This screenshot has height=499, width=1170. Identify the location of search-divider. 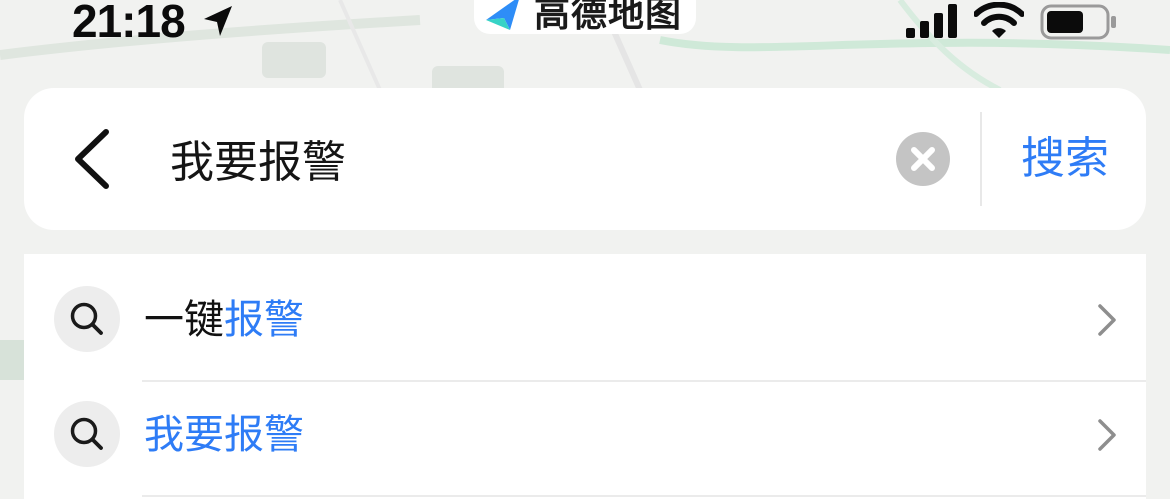
(981, 159).